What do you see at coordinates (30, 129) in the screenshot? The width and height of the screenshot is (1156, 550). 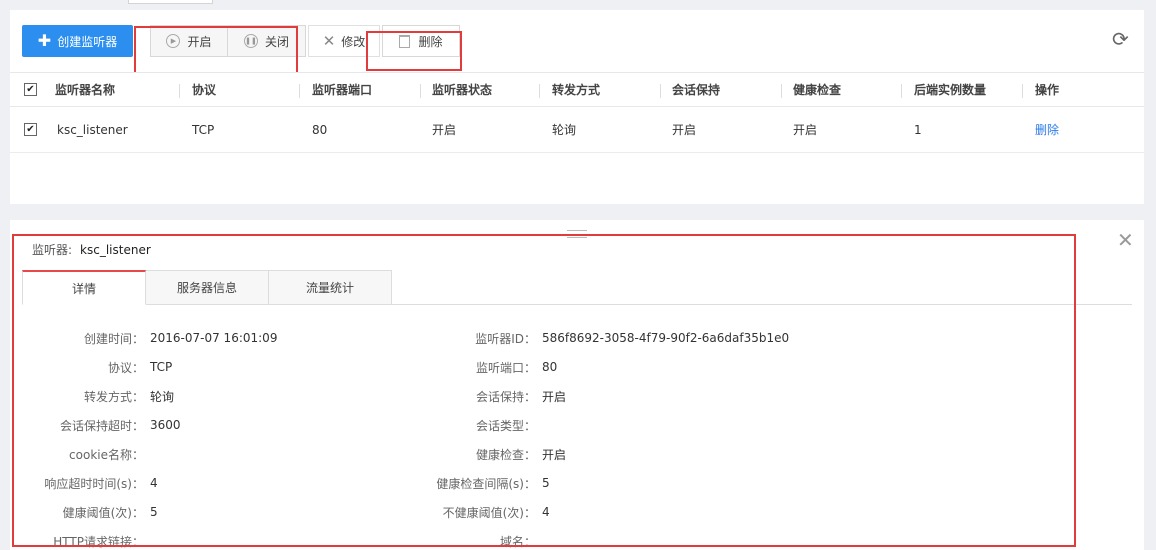 I see `row-checkbox: ✔` at bounding box center [30, 129].